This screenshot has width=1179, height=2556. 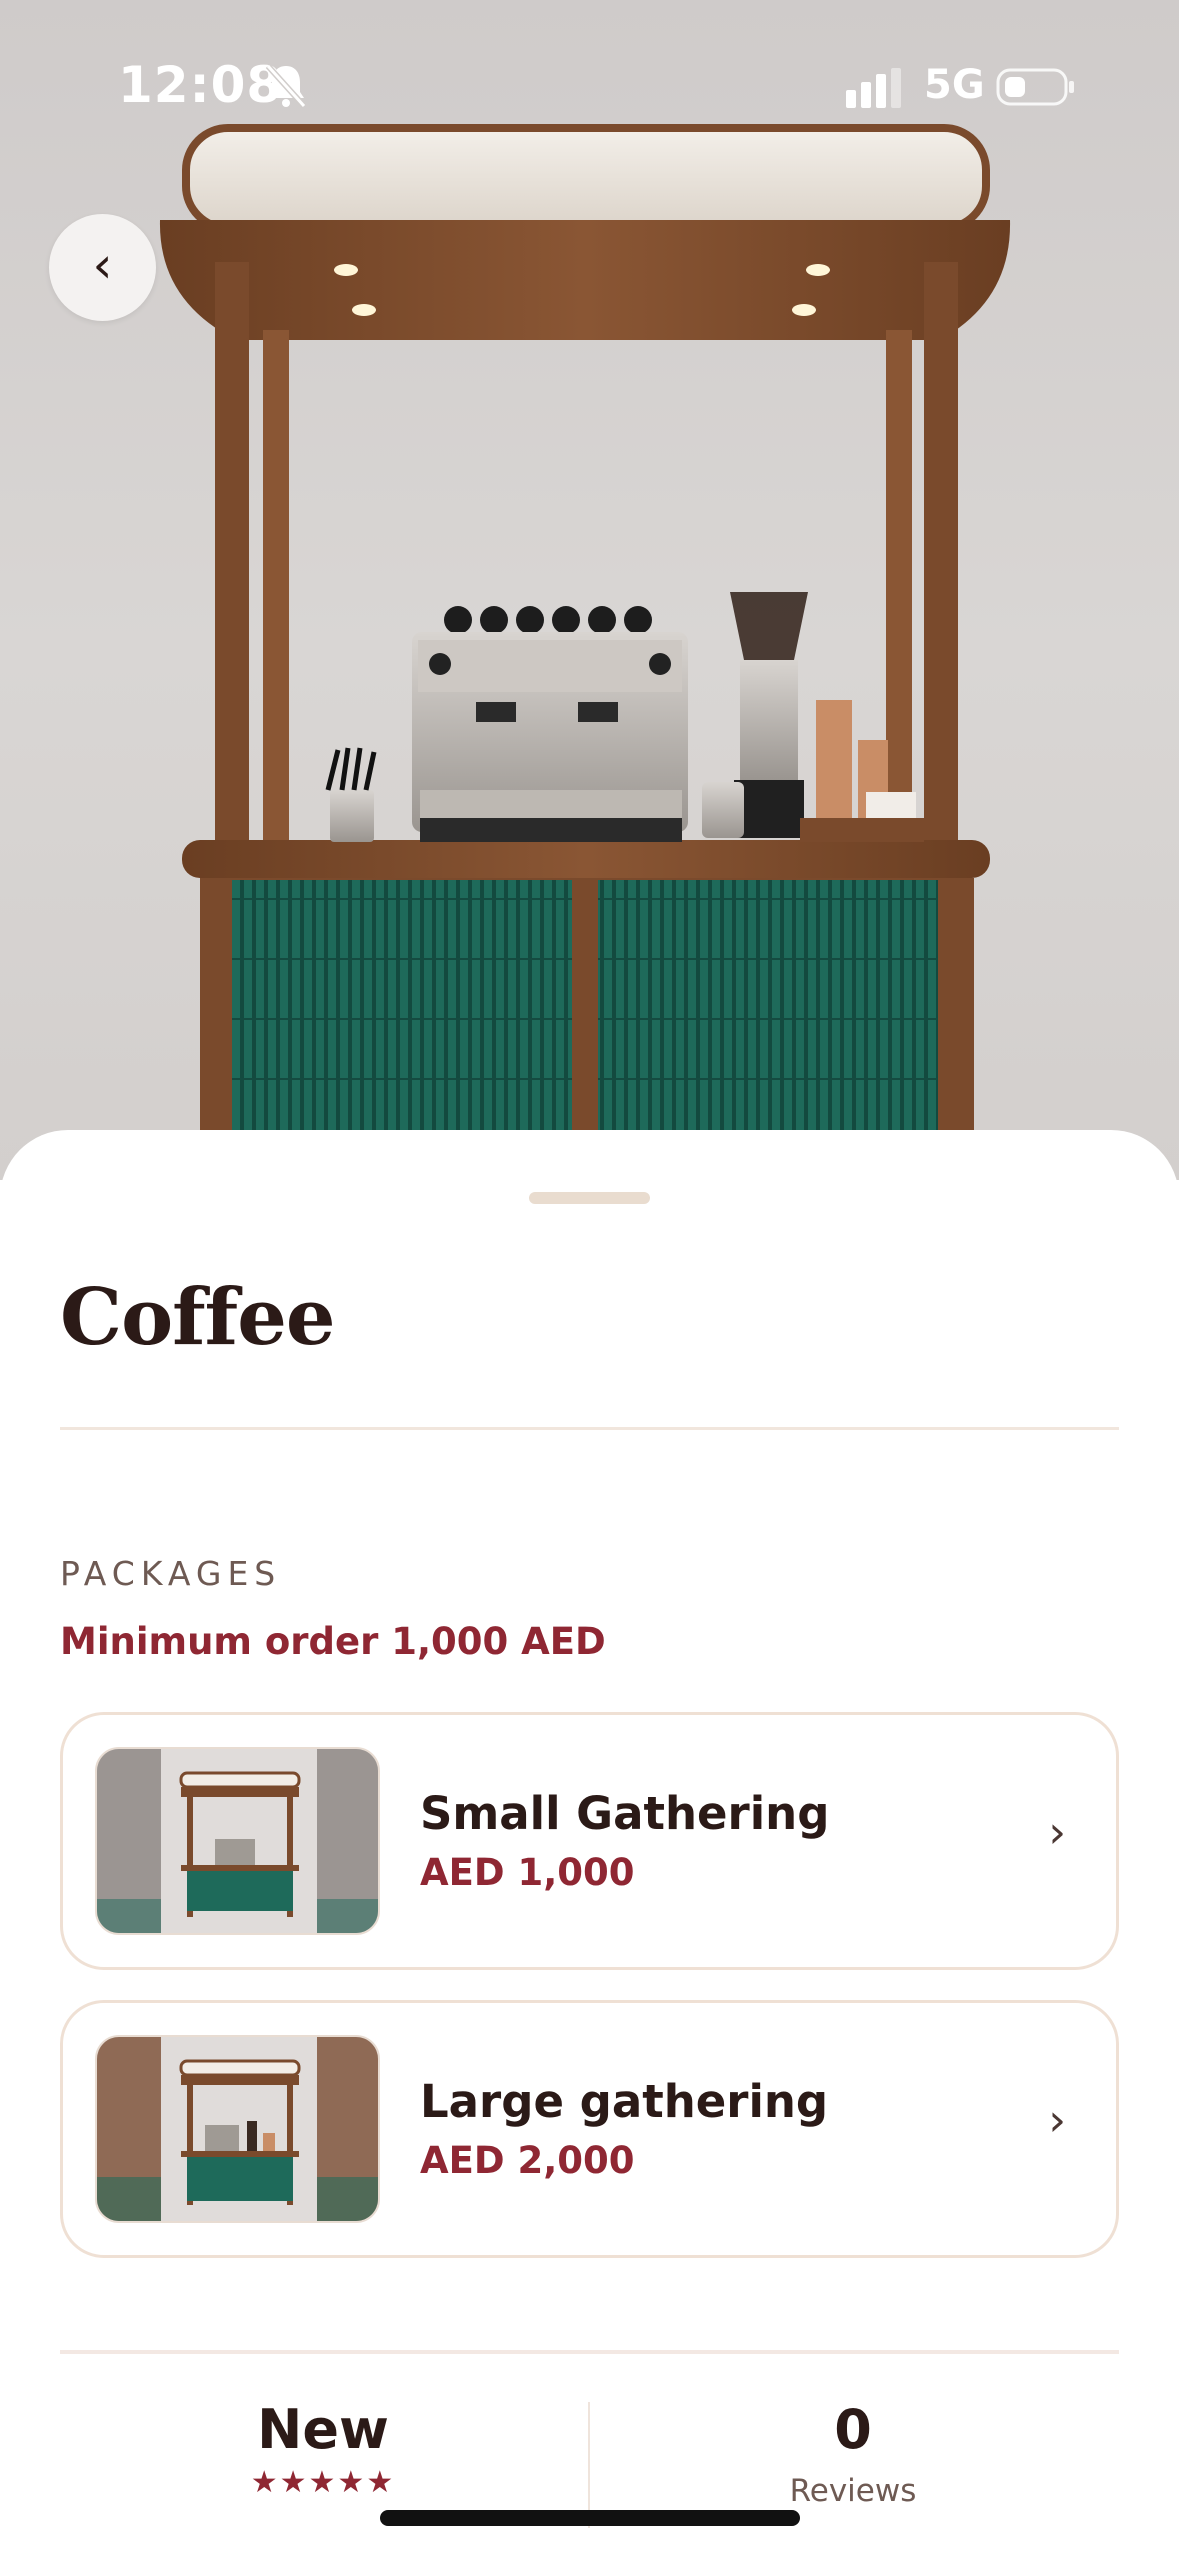 I want to click on reviews-label: Reviews, so click(x=853, y=2491).